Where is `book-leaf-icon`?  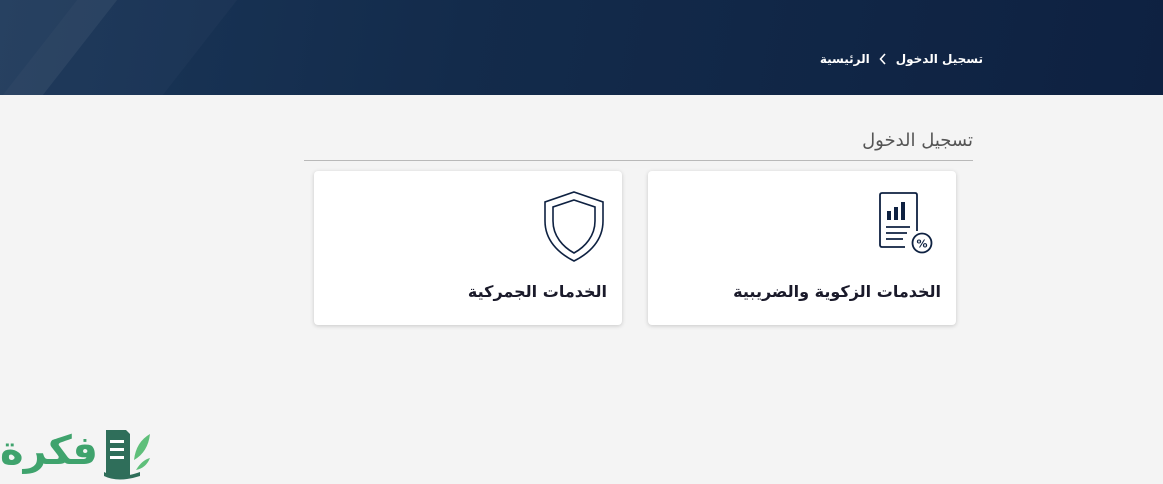
book-leaf-icon is located at coordinates (126, 452).